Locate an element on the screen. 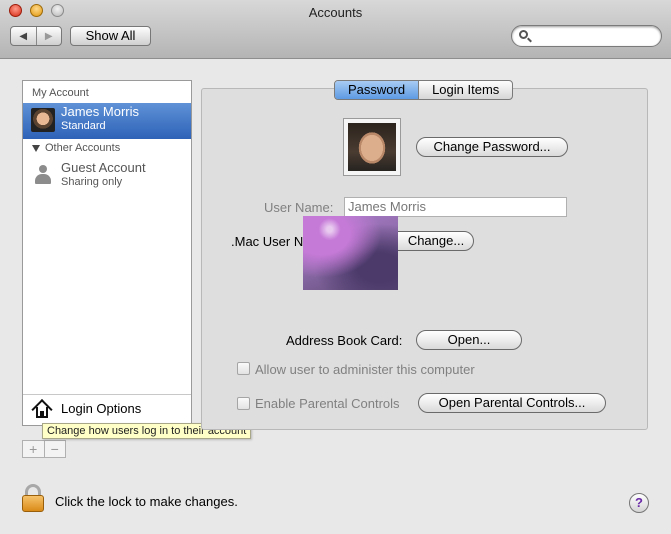 This screenshot has height=534, width=671. user-picture is located at coordinates (372, 147).